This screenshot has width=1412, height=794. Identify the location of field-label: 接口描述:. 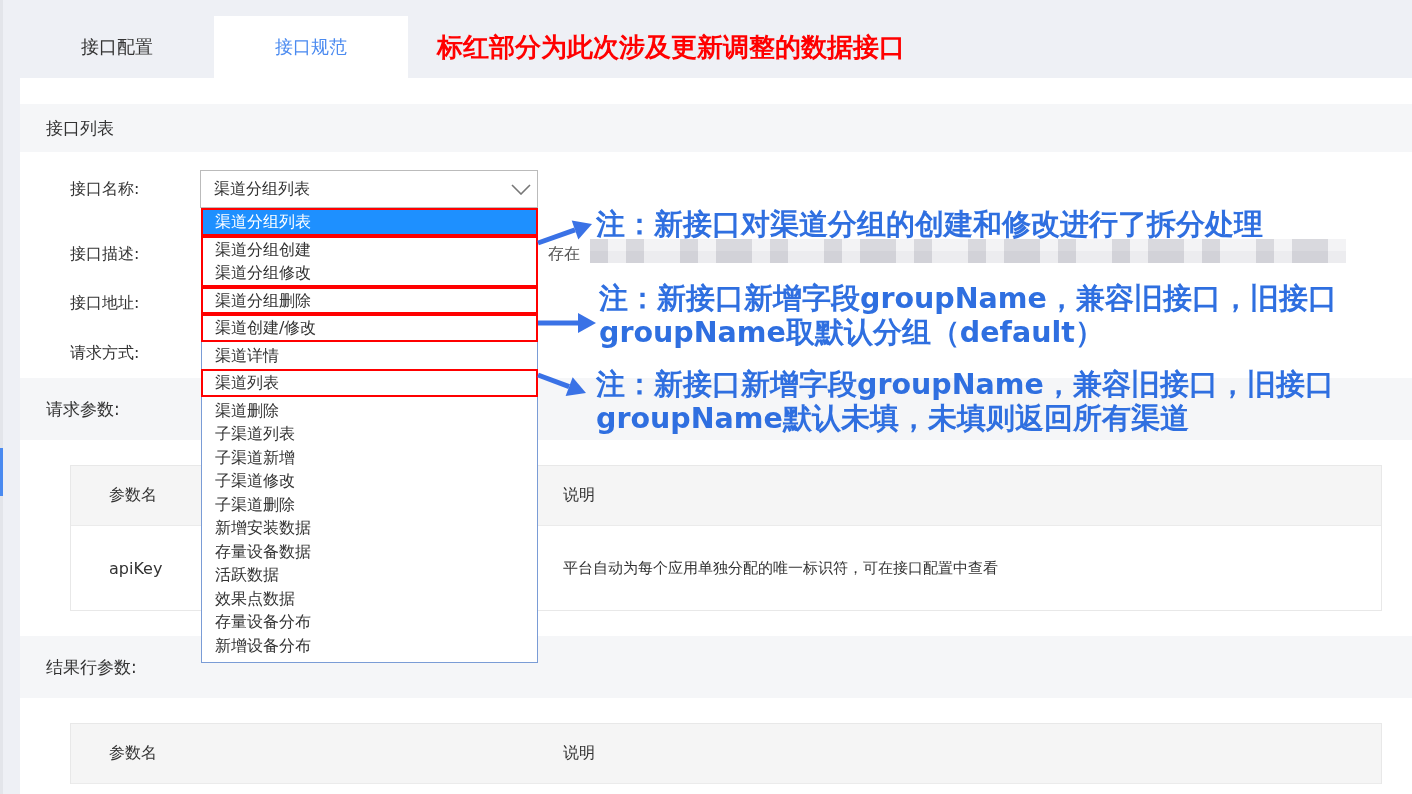
(105, 254).